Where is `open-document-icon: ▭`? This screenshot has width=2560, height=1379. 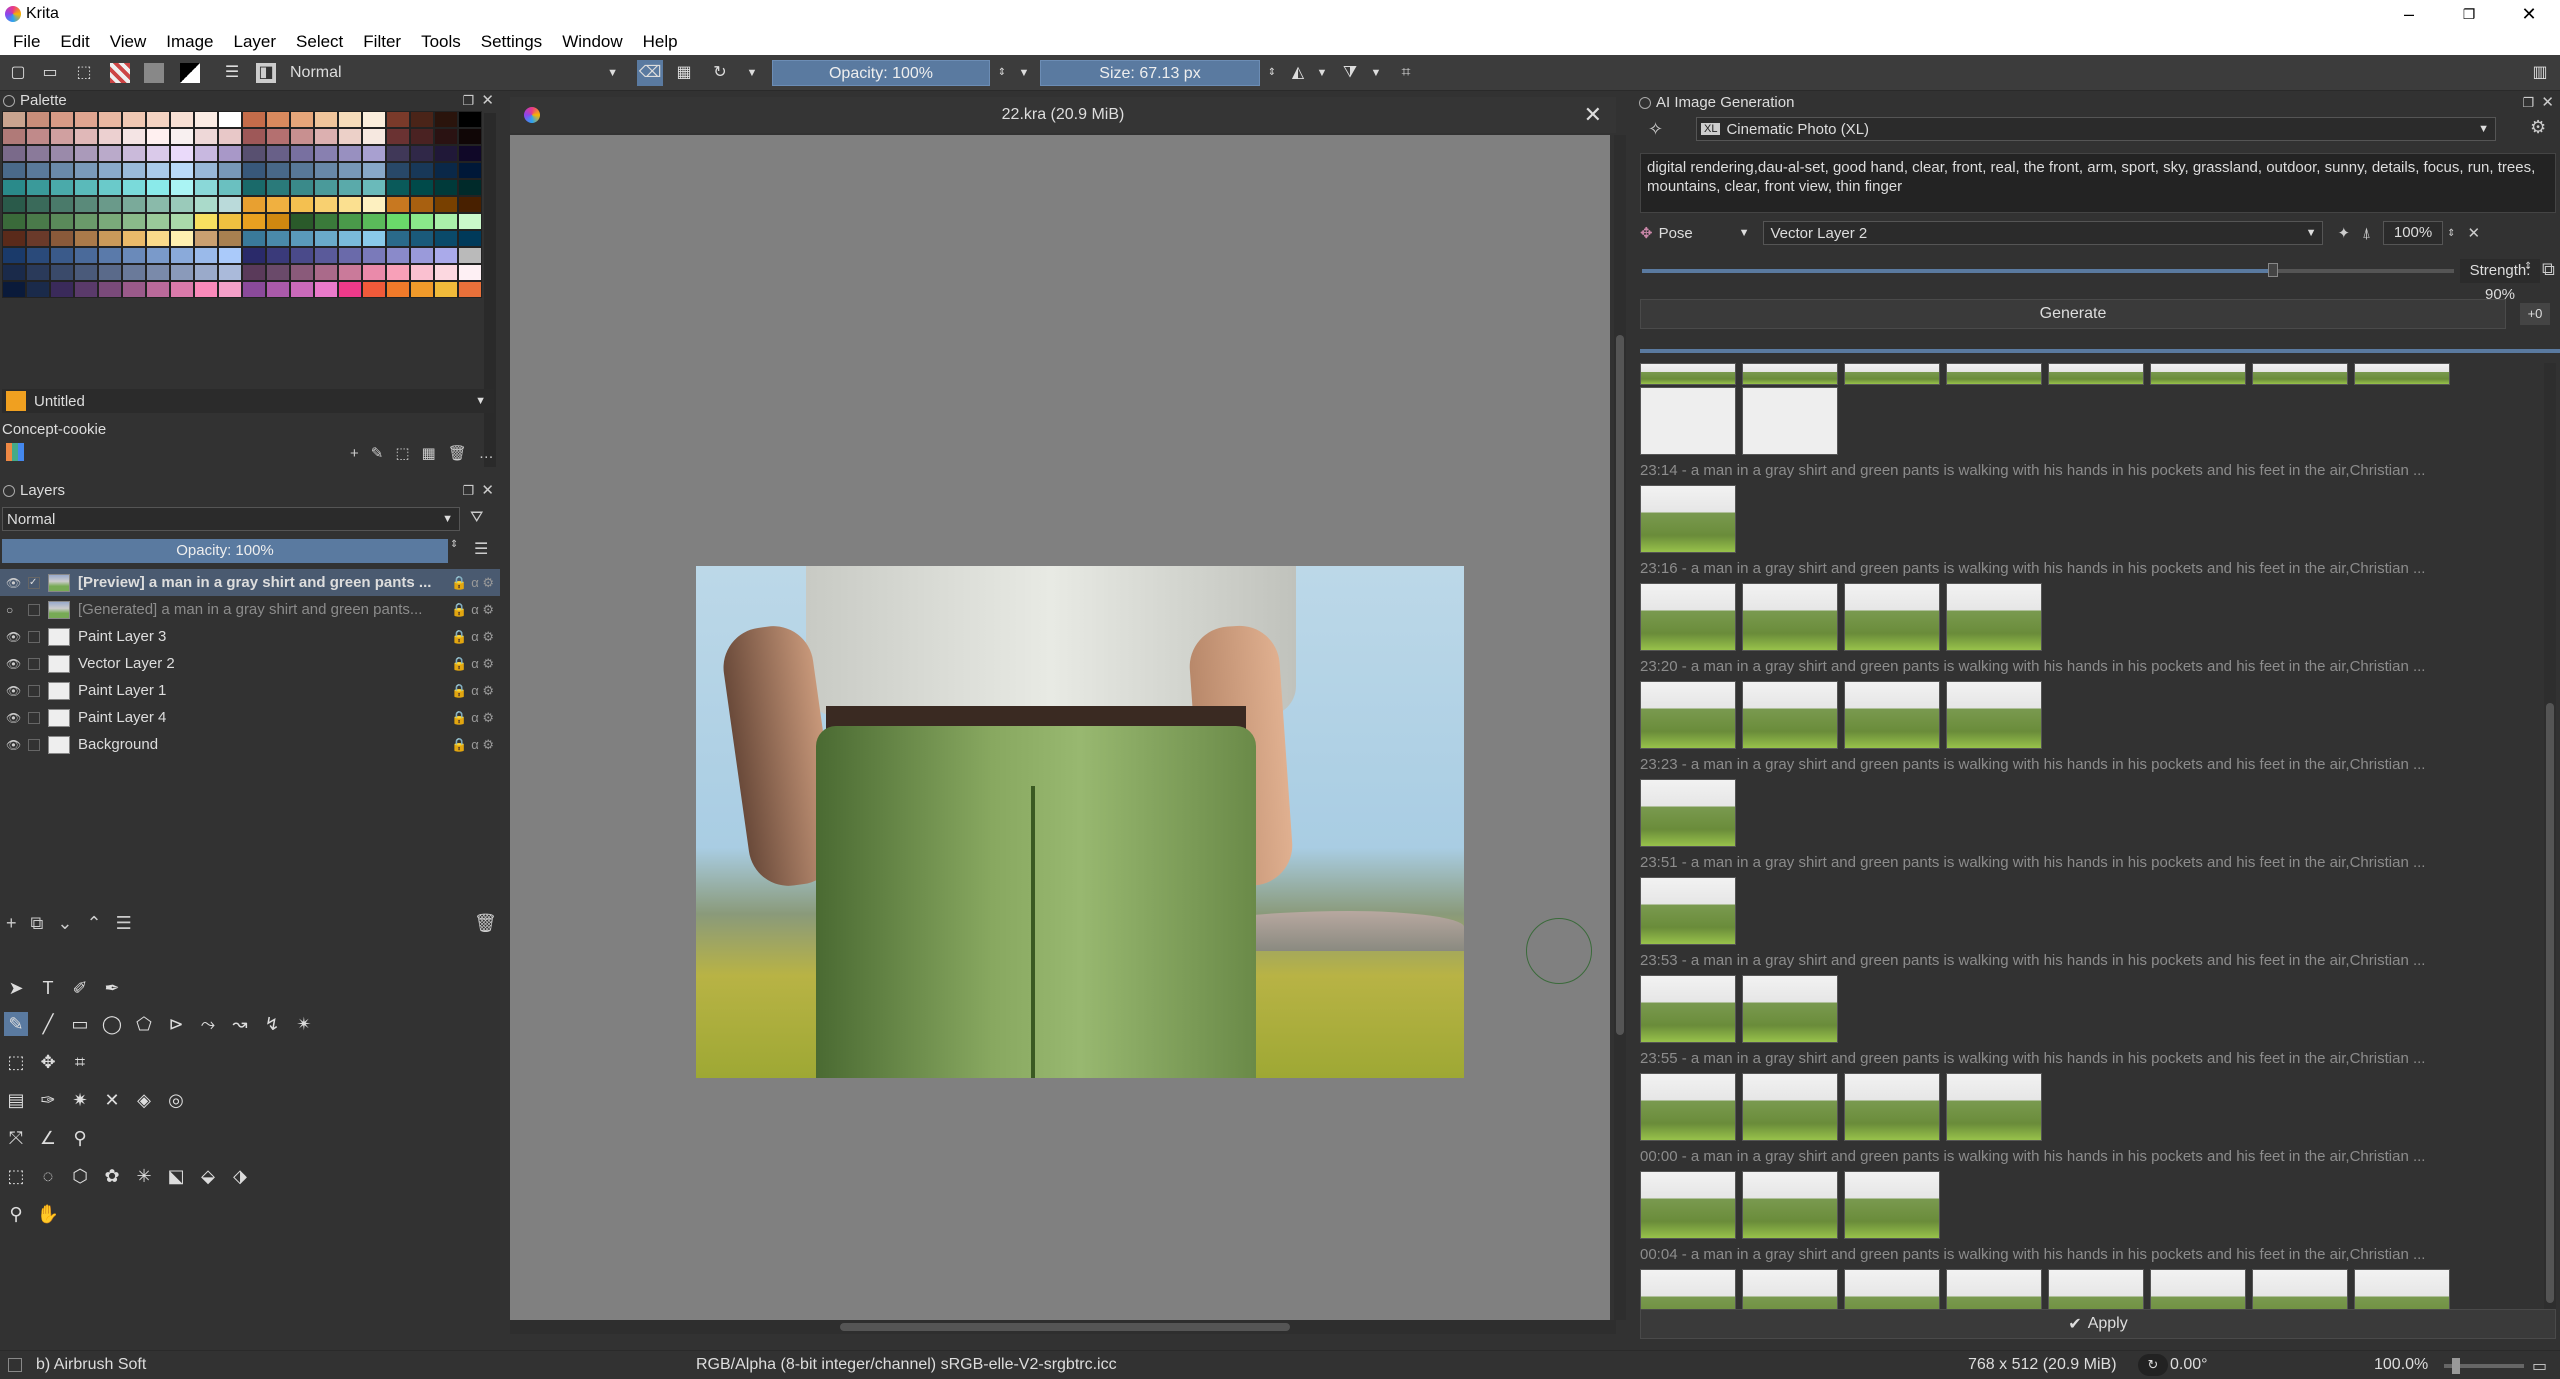 open-document-icon: ▭ is located at coordinates (50, 73).